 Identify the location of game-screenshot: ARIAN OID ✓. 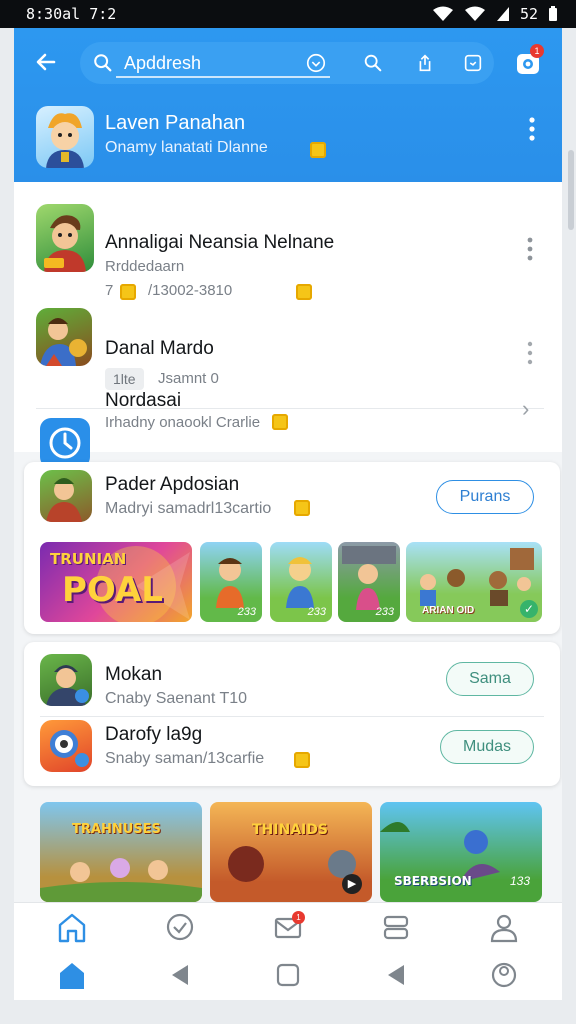
(474, 582).